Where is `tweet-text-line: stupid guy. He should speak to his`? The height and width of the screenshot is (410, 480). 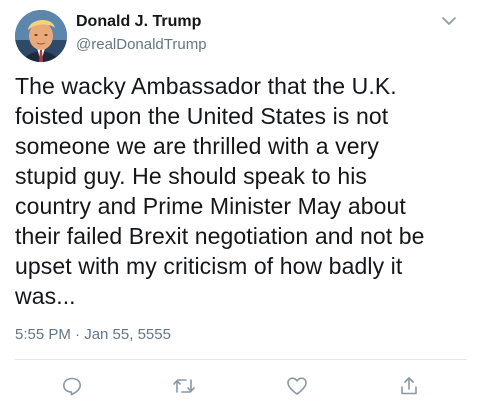
tweet-text-line: stupid guy. He should speak to his is located at coordinates (191, 176).